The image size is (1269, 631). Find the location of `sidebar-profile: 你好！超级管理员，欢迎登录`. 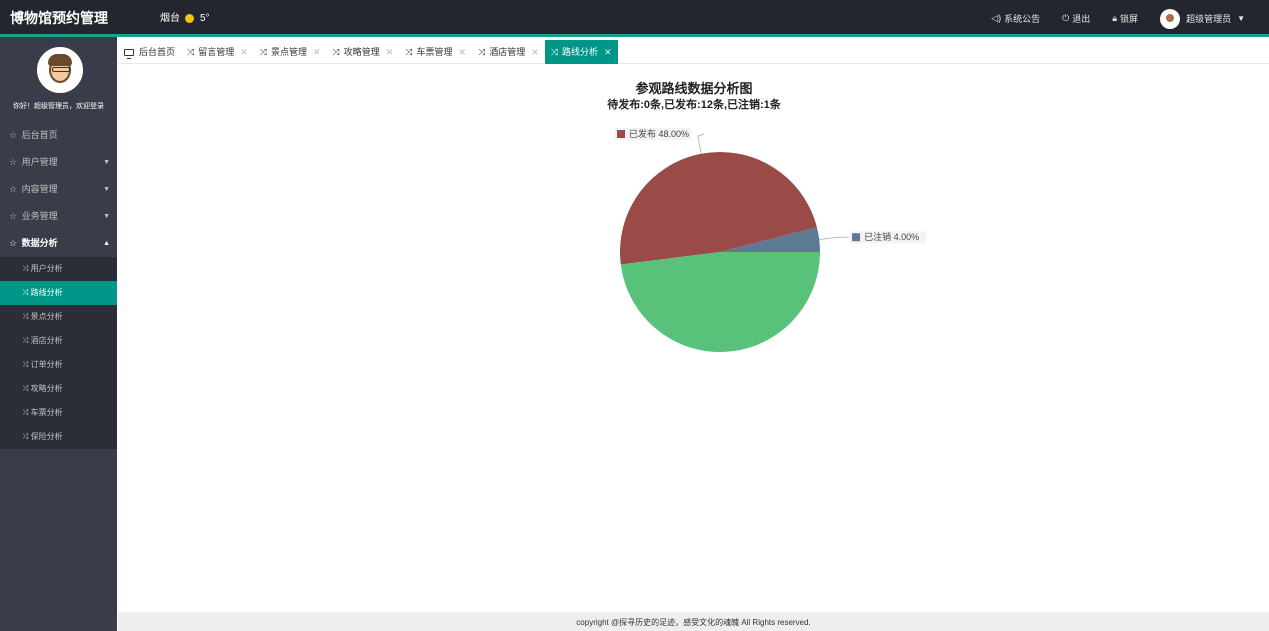

sidebar-profile: 你好！超级管理员，欢迎登录 is located at coordinates (58, 79).